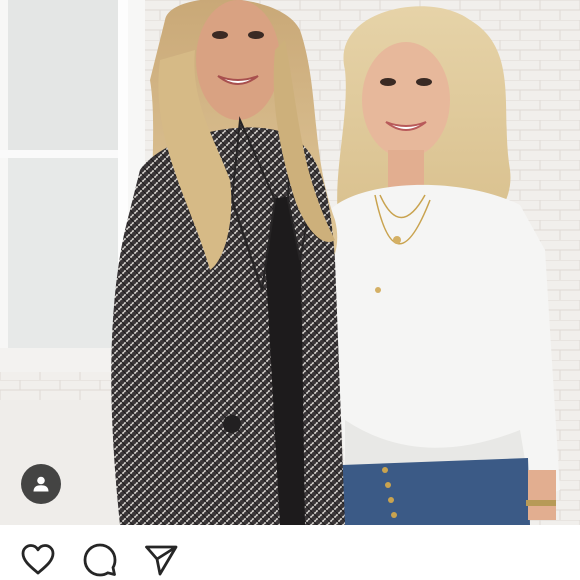 This screenshot has width=580, height=580. I want to click on share-button, so click(161, 560).